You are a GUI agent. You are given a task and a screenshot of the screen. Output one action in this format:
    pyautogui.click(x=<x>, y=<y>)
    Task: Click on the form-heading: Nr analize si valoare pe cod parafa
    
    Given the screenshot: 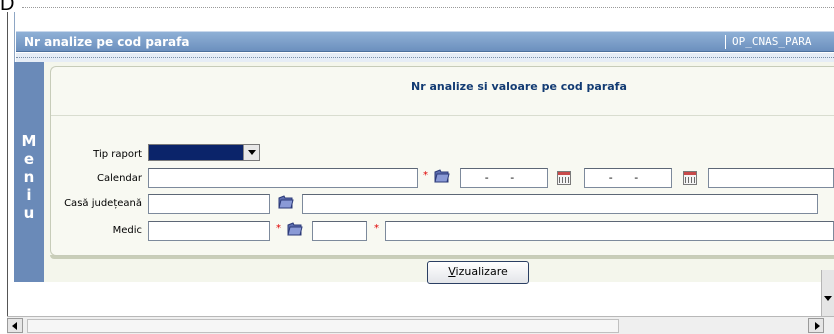 What is the action you would take?
    pyautogui.click(x=519, y=86)
    